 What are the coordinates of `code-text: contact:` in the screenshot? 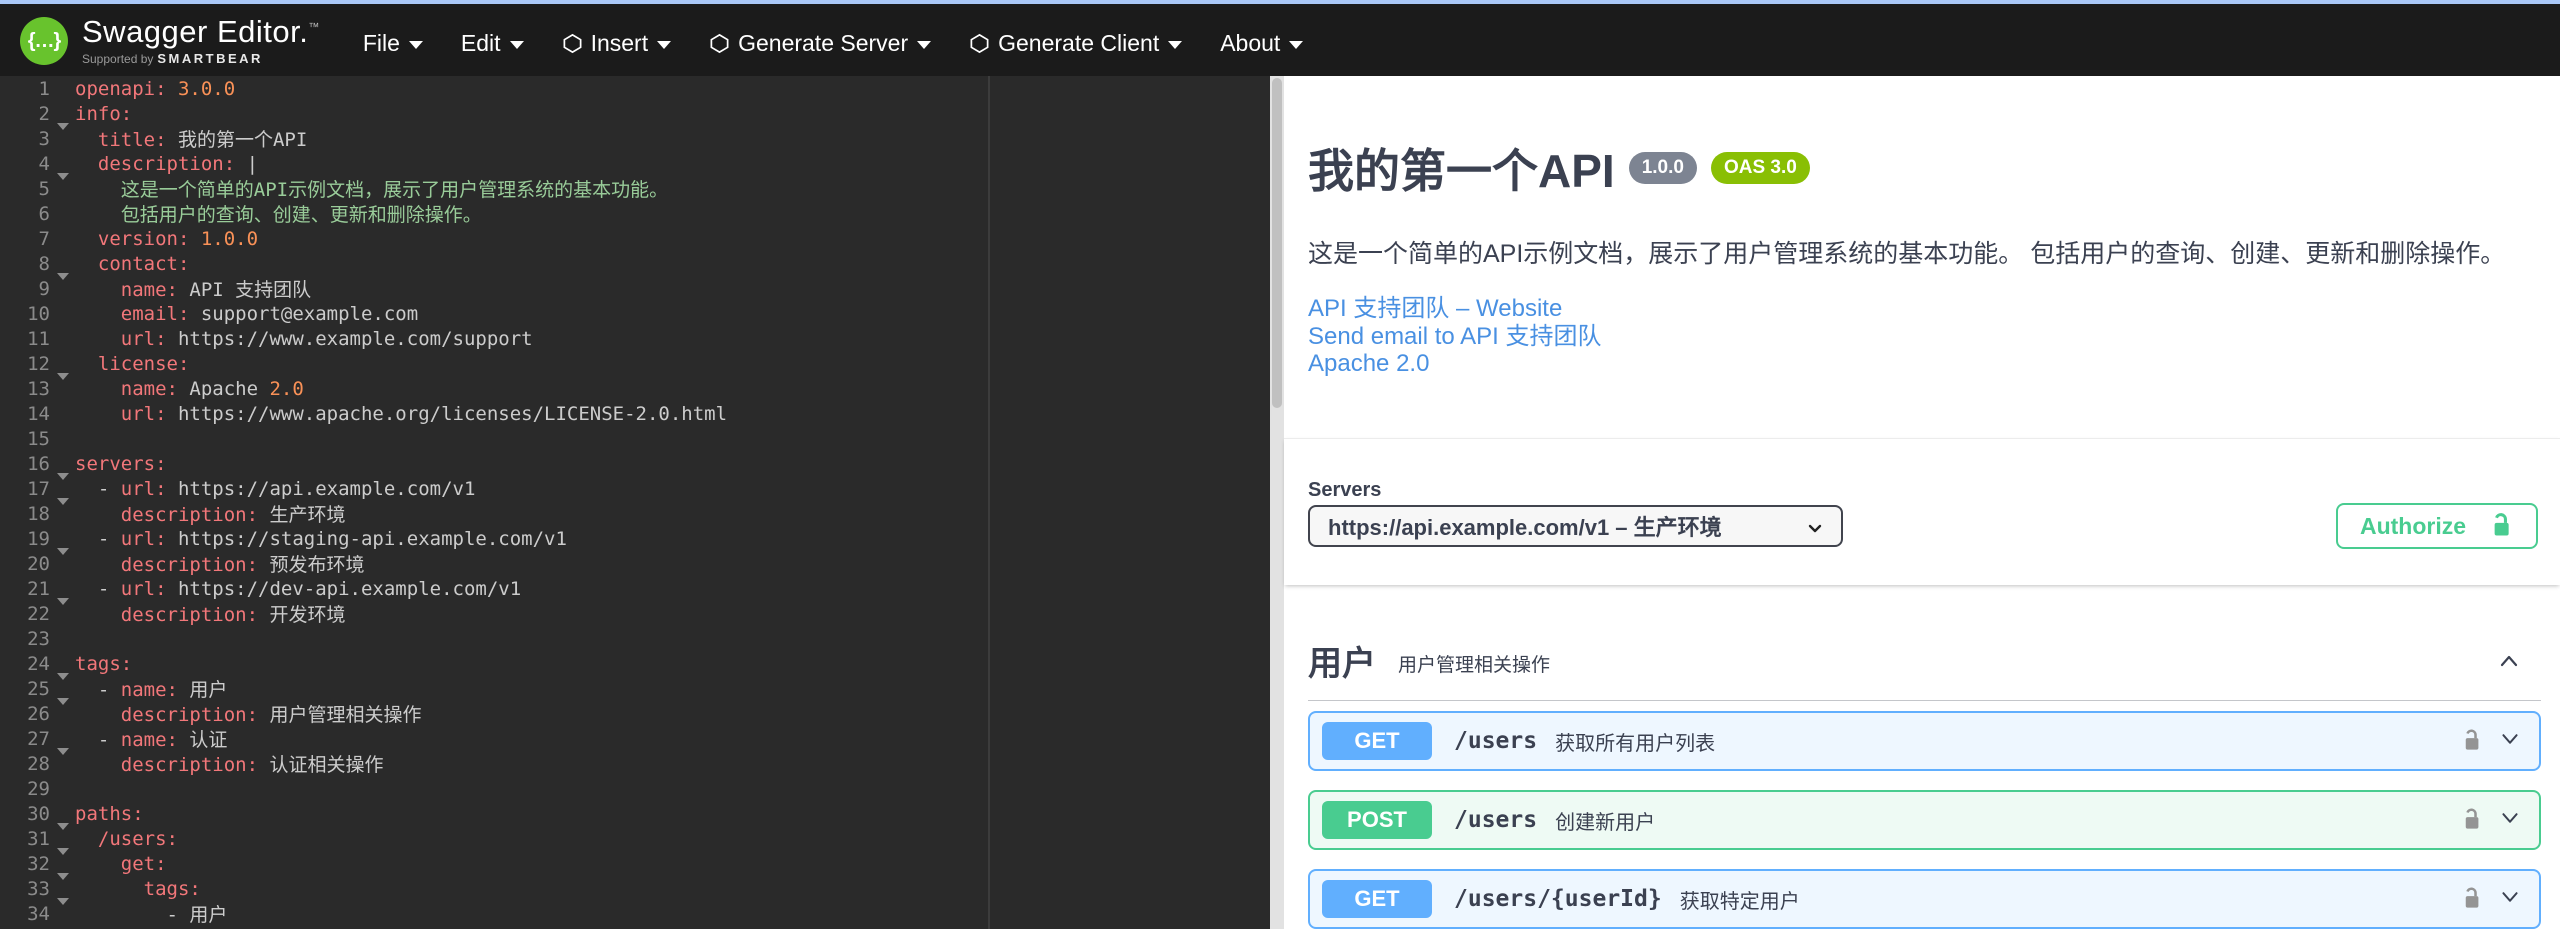 It's located at (132, 264).